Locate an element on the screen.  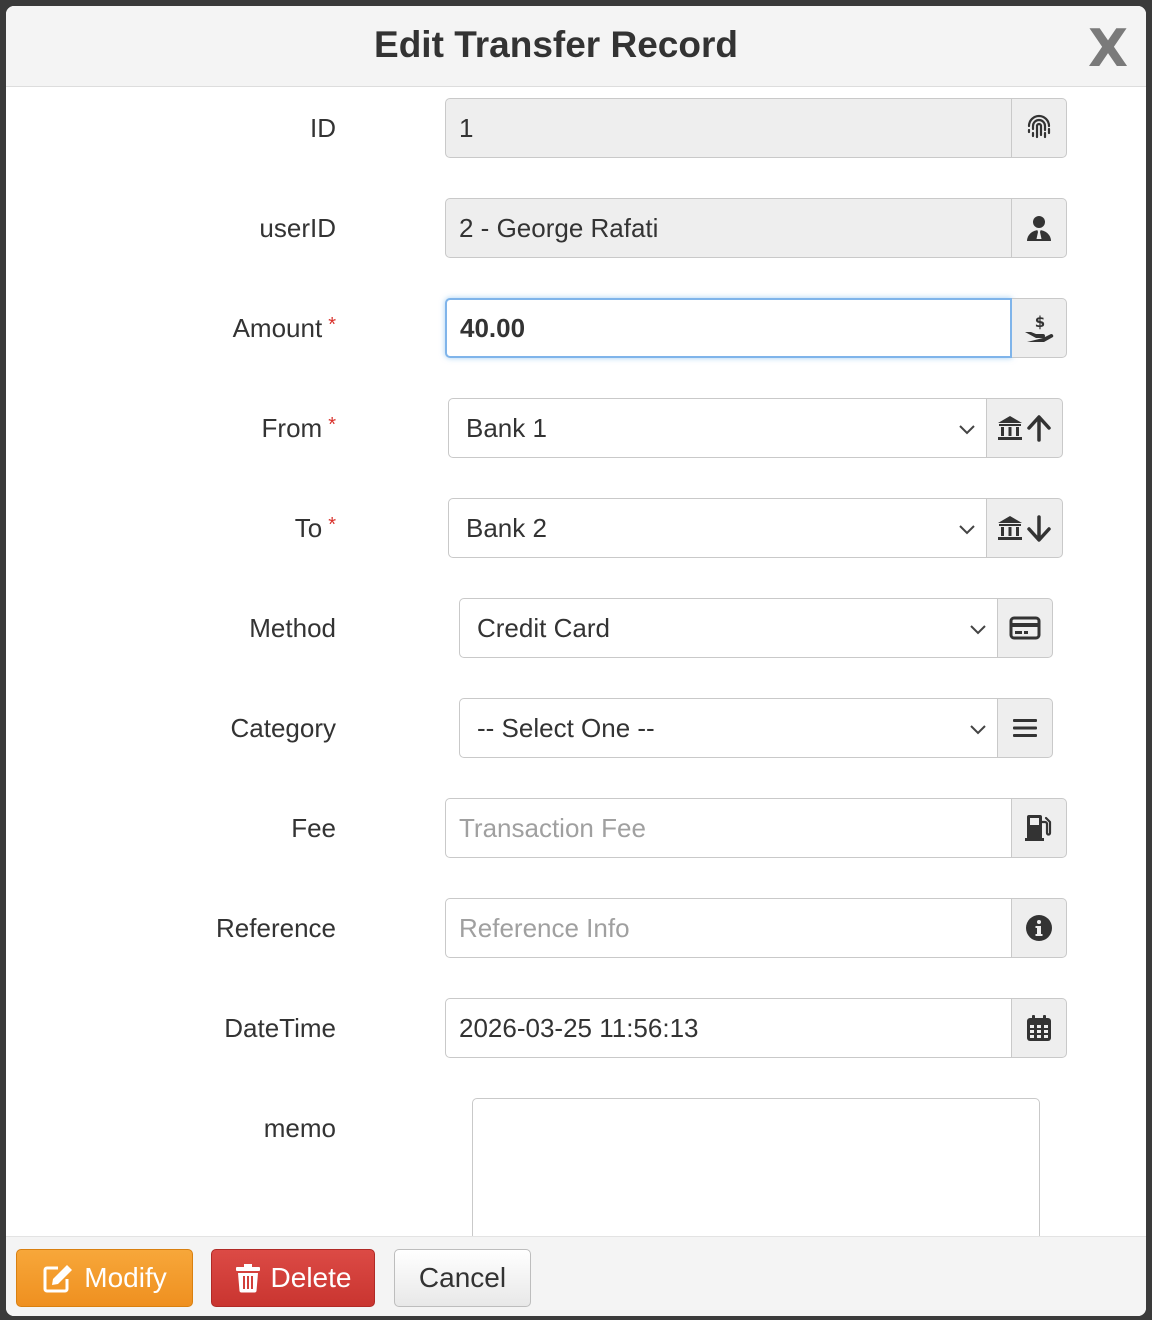
modify-button-label: Modify is located at coordinates (125, 1277).